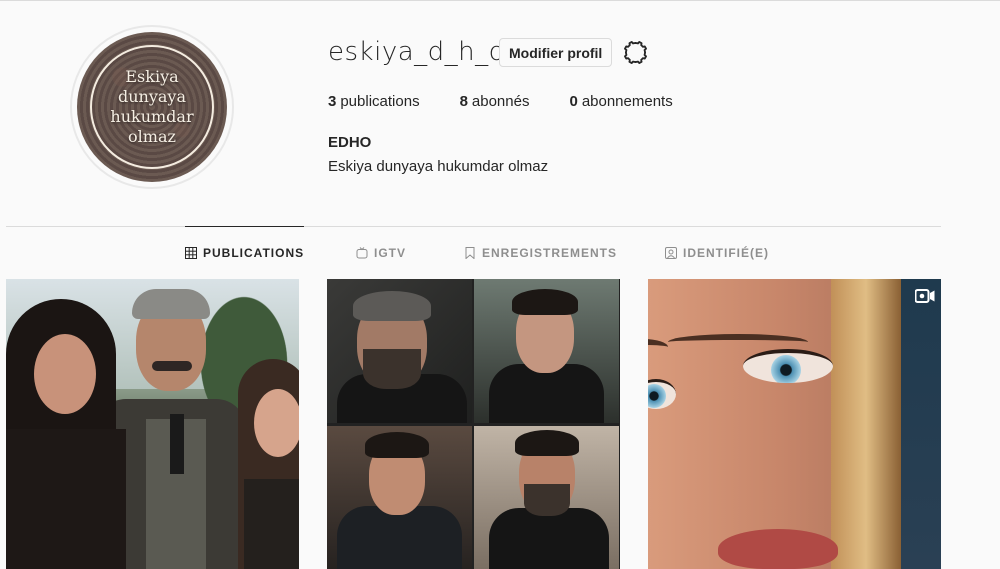  What do you see at coordinates (778, 549) in the screenshot?
I see `photo-lips` at bounding box center [778, 549].